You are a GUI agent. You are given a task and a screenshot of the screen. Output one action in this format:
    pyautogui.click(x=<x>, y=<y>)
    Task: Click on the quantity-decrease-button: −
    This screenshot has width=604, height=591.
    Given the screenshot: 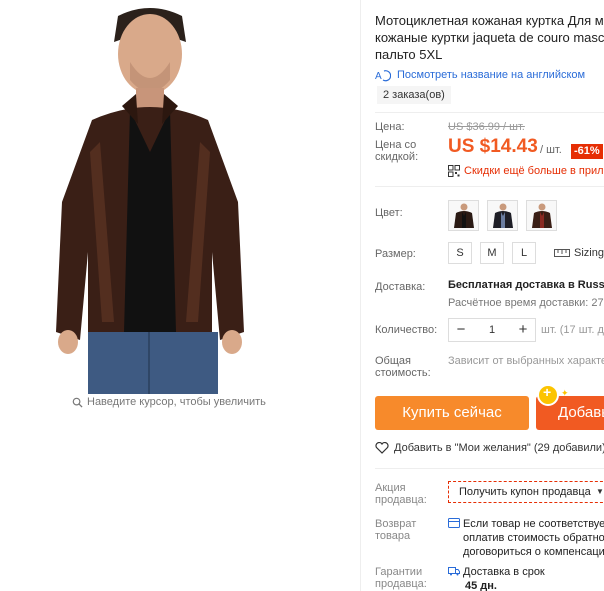 What is the action you would take?
    pyautogui.click(x=461, y=330)
    